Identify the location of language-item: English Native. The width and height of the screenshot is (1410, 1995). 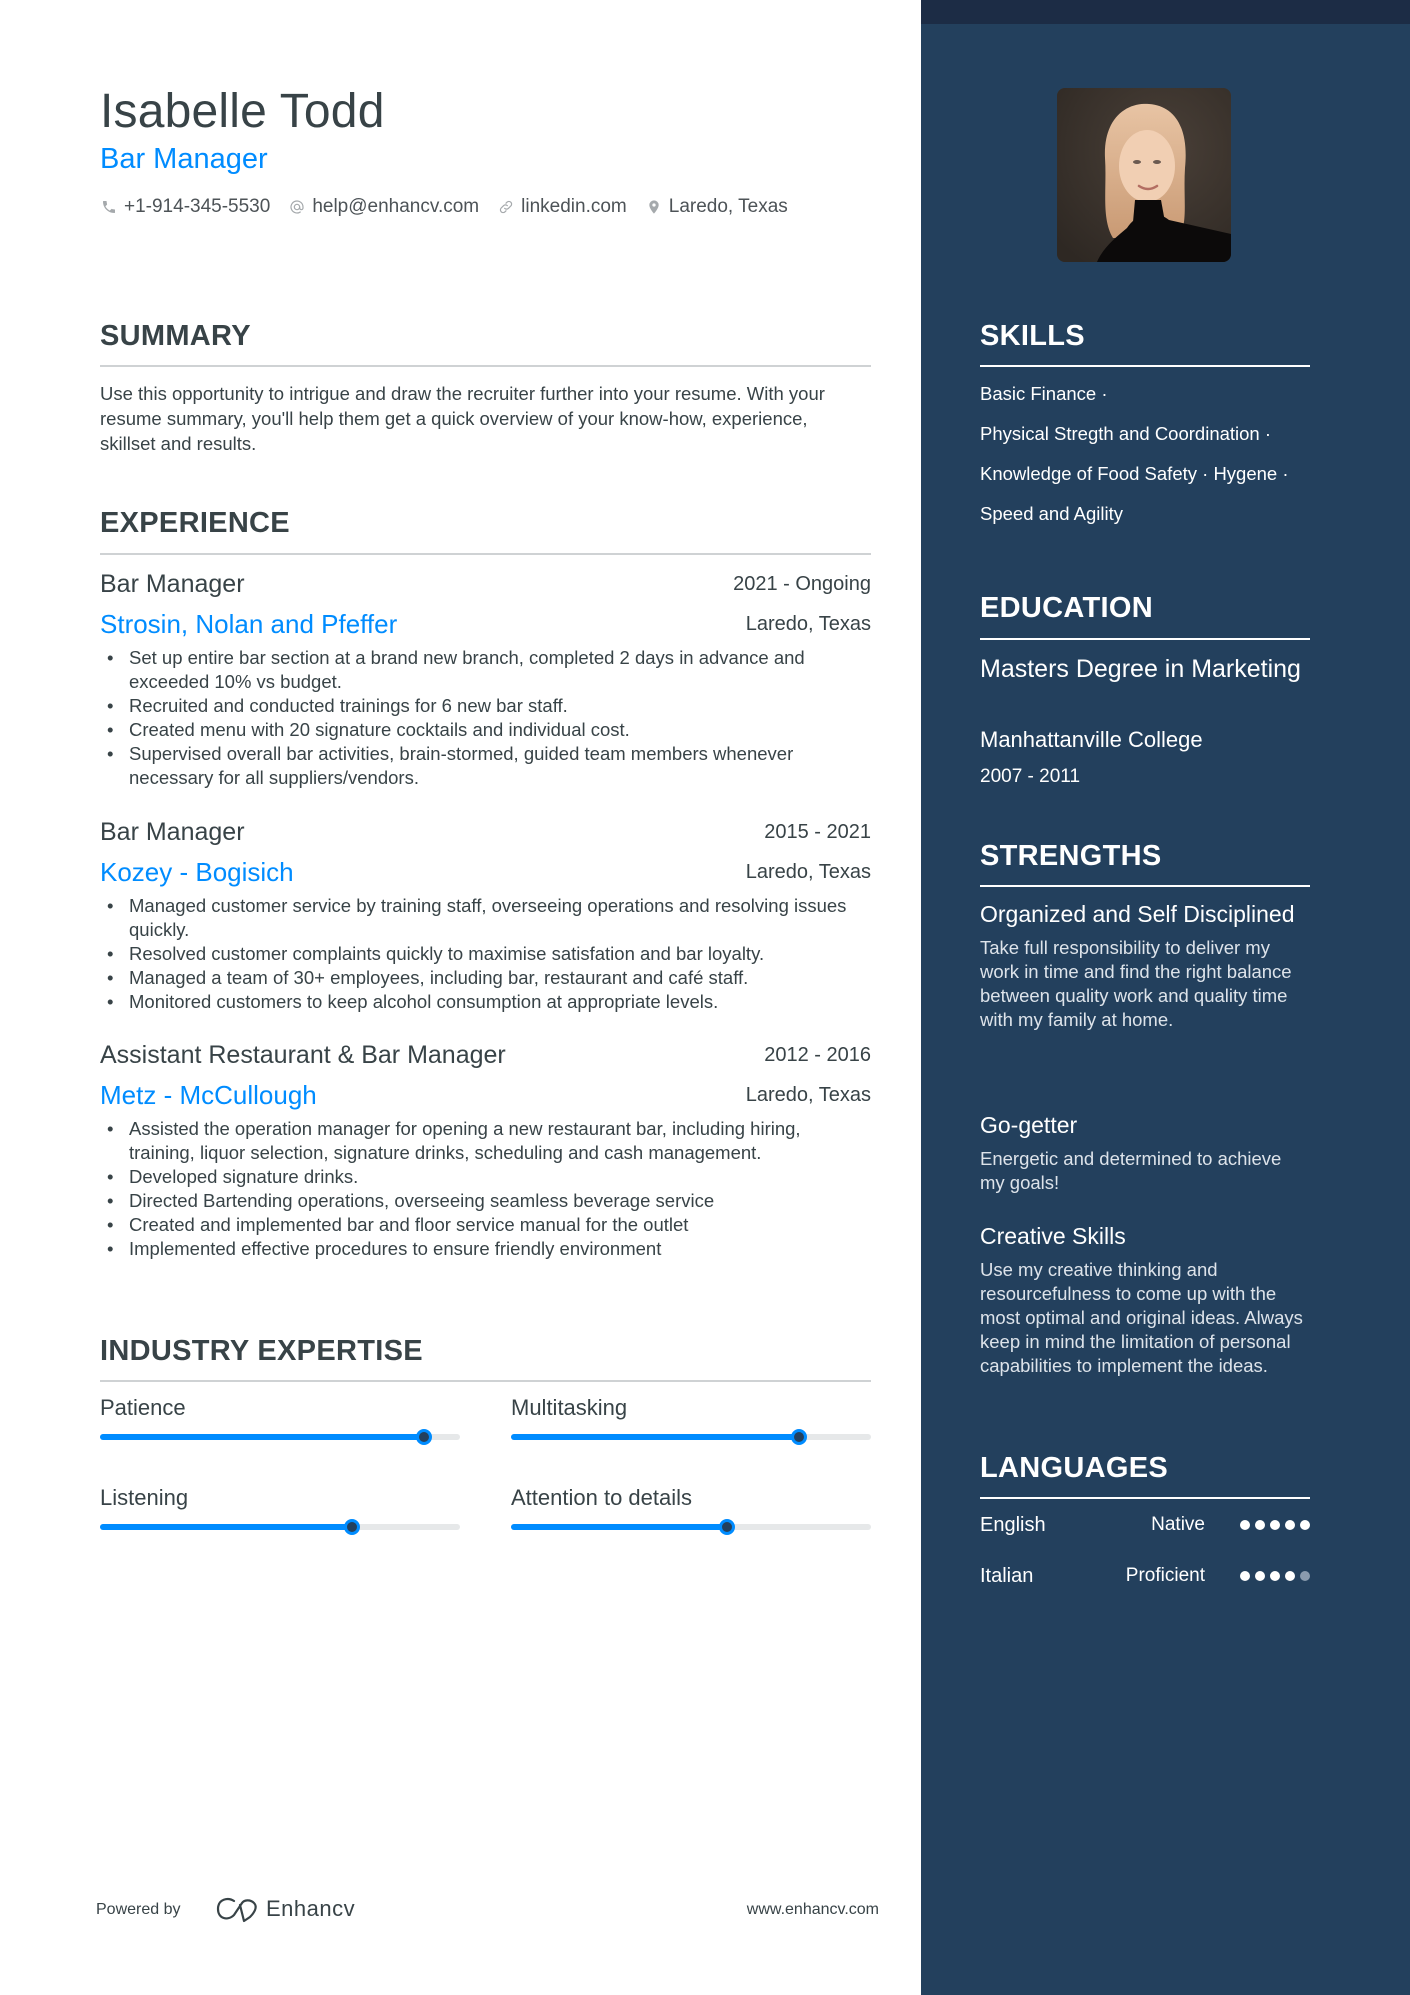
(1145, 1525).